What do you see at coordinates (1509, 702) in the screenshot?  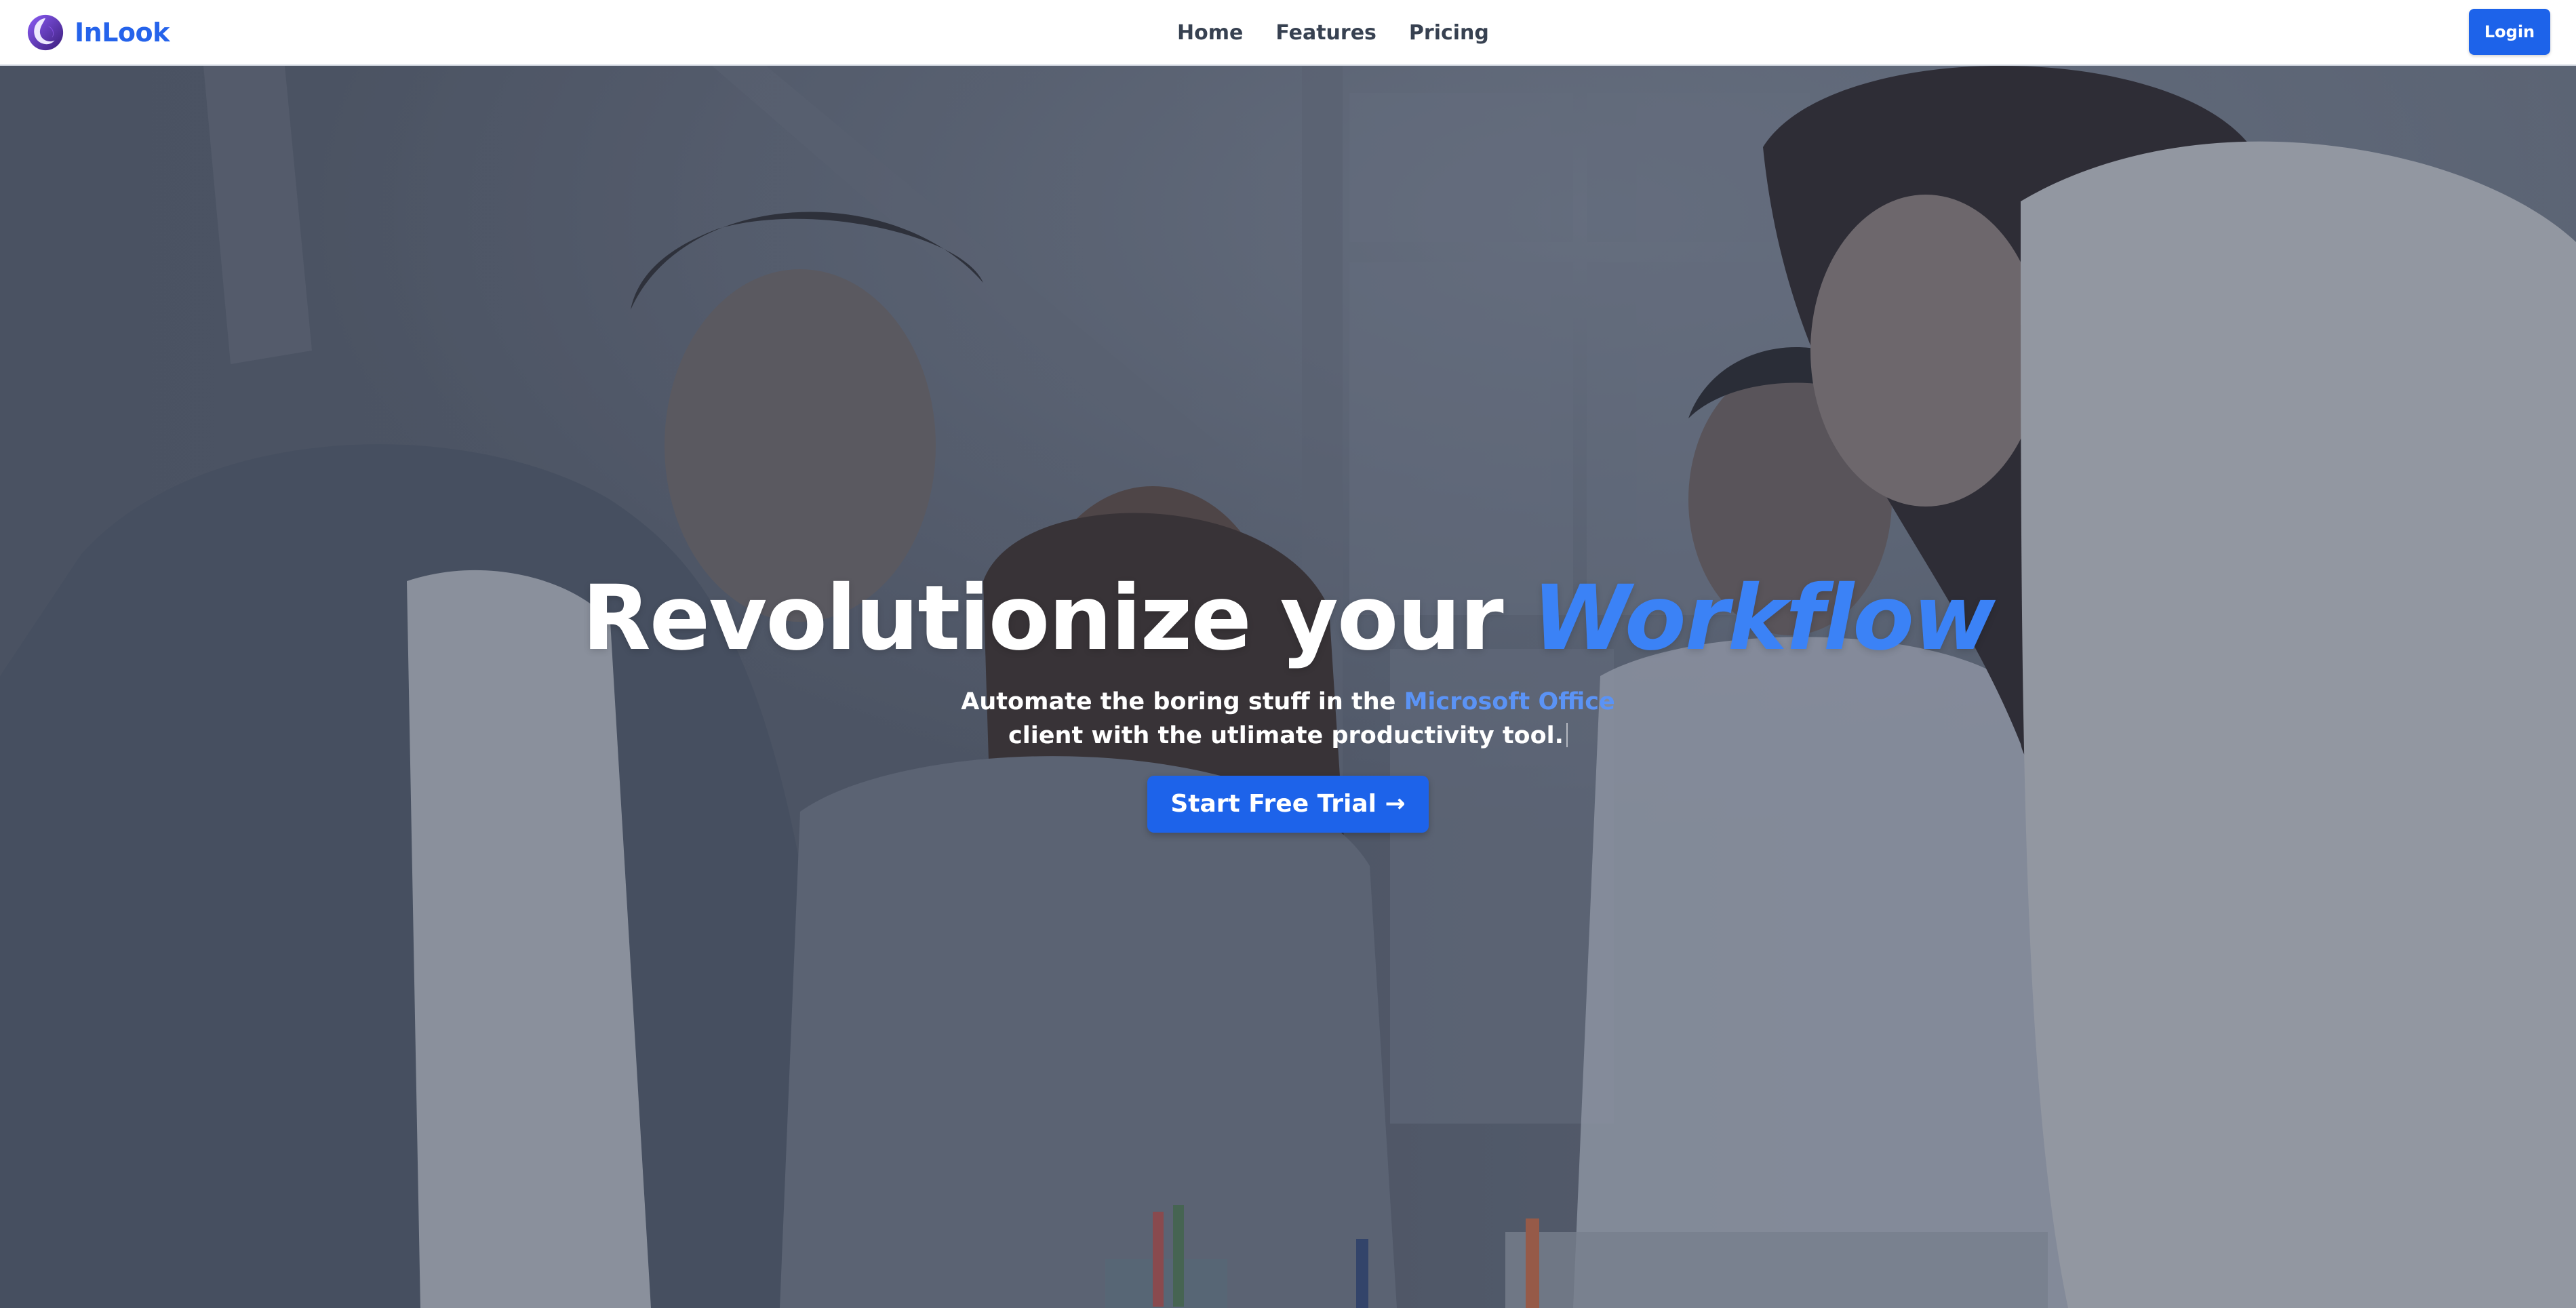 I see `hero-subtitle-accent: Microsoft Office` at bounding box center [1509, 702].